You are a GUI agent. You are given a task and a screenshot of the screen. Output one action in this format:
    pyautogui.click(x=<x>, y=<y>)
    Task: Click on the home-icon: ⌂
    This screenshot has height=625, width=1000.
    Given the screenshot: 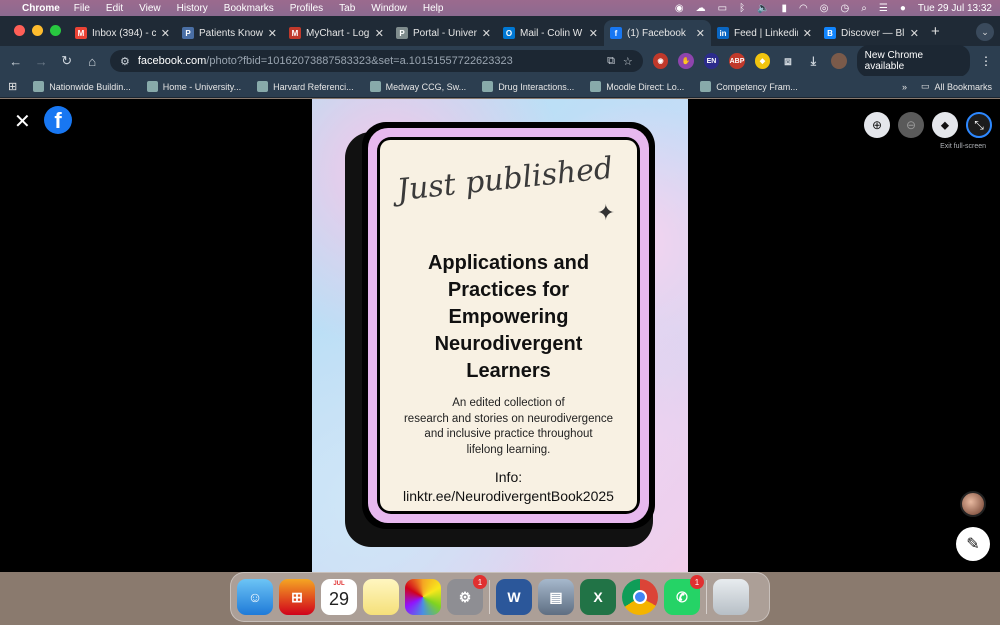 What is the action you would take?
    pyautogui.click(x=91, y=61)
    